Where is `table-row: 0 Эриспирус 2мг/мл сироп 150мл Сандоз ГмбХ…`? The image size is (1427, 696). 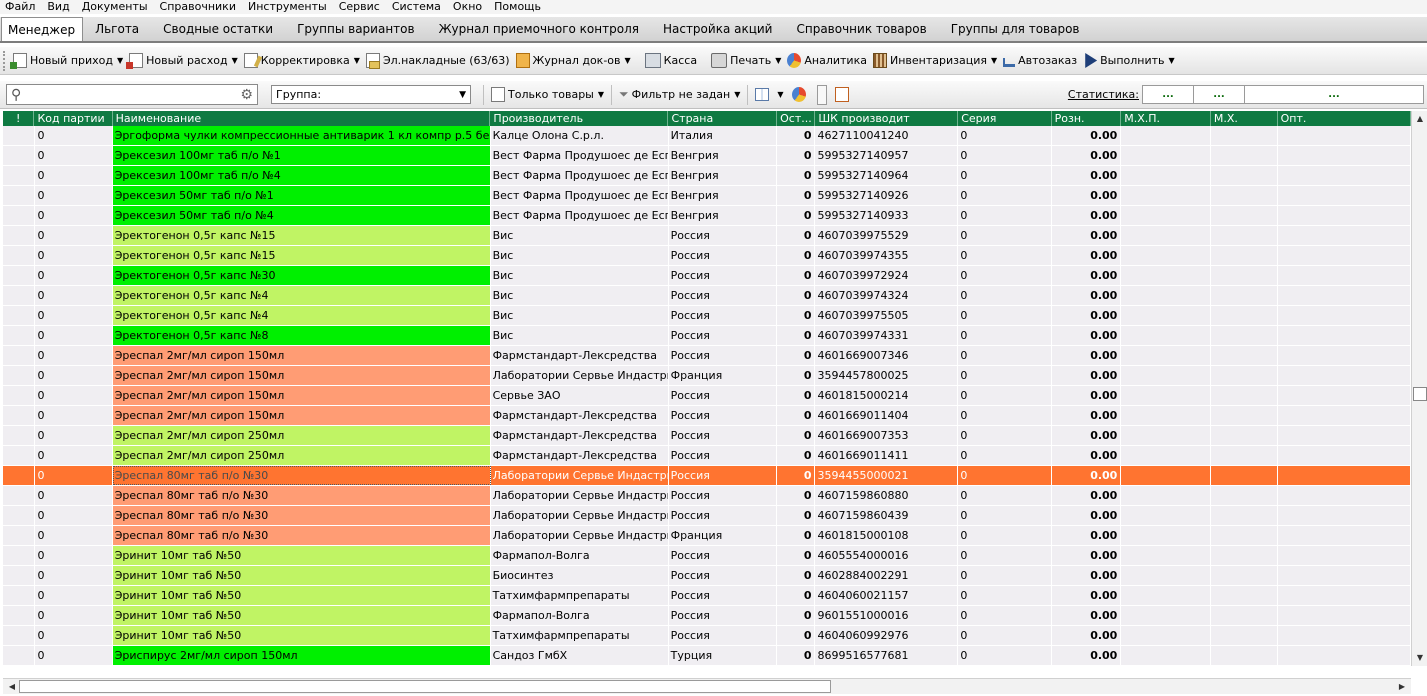 table-row: 0 Эриспирус 2мг/мл сироп 150мл Сандоз ГмбХ… is located at coordinates (707, 656).